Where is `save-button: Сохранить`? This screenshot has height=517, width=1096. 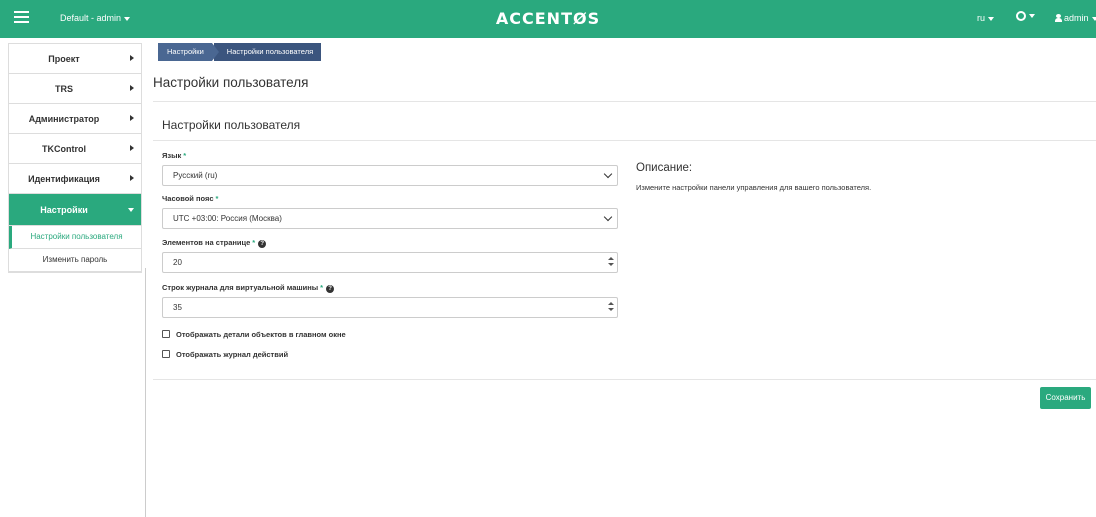 save-button: Сохранить is located at coordinates (1065, 398).